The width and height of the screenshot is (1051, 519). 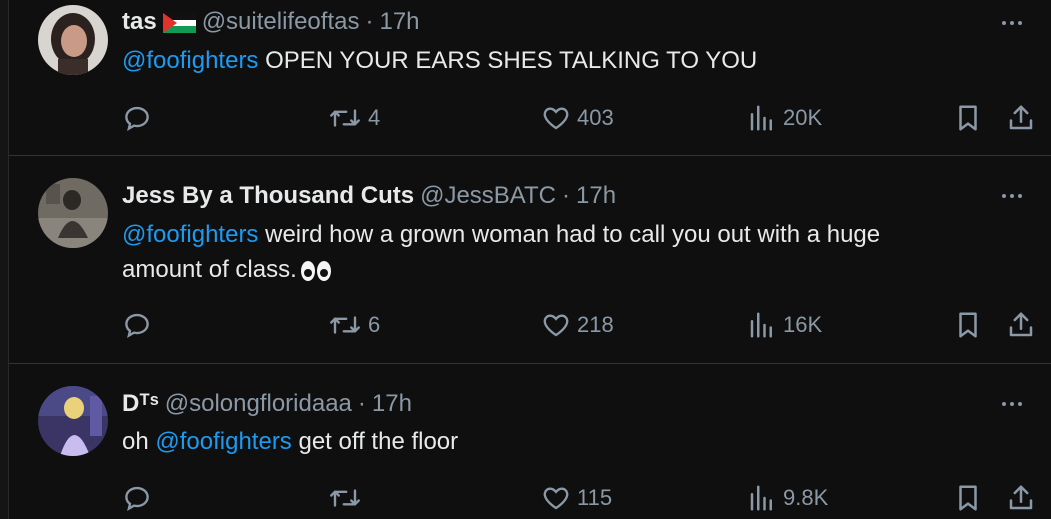 I want to click on tweet-text: oh @foofighters get off the floor, so click(x=556, y=441).